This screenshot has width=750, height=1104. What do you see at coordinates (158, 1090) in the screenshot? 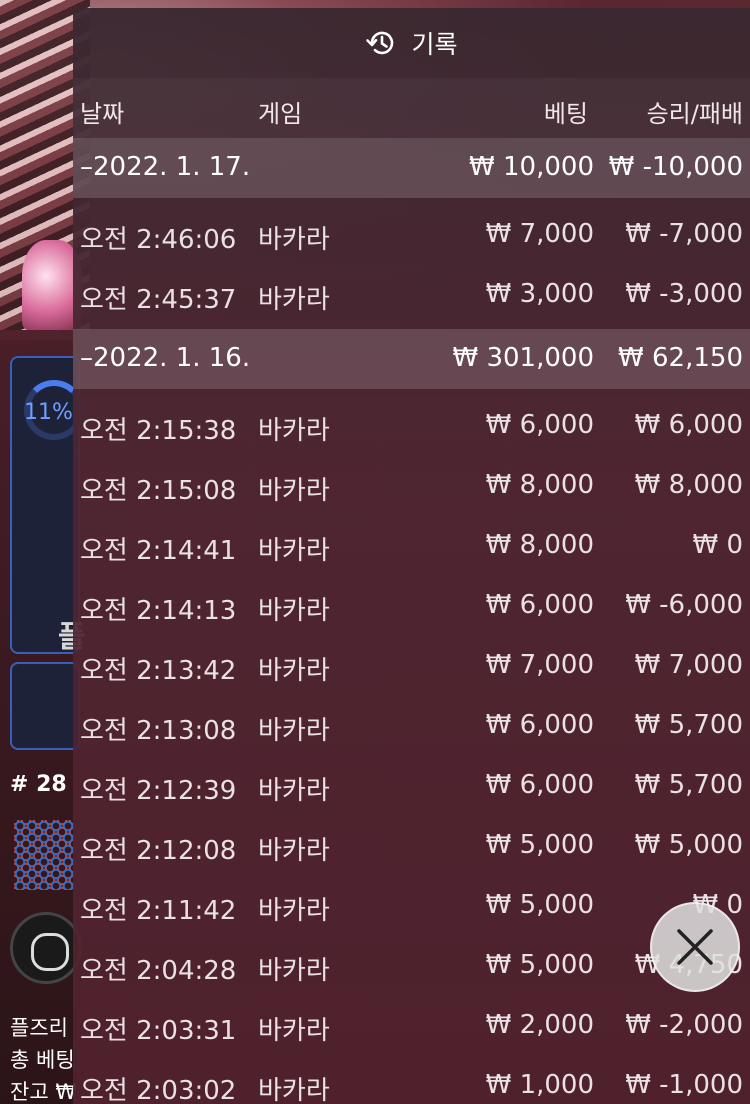
I see `row-time: 오전 2:03:02` at bounding box center [158, 1090].